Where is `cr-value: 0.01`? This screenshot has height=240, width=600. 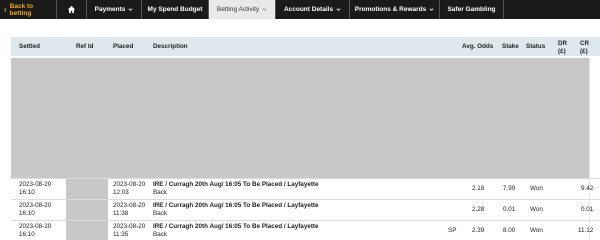 cr-value: 0.01 is located at coordinates (587, 209).